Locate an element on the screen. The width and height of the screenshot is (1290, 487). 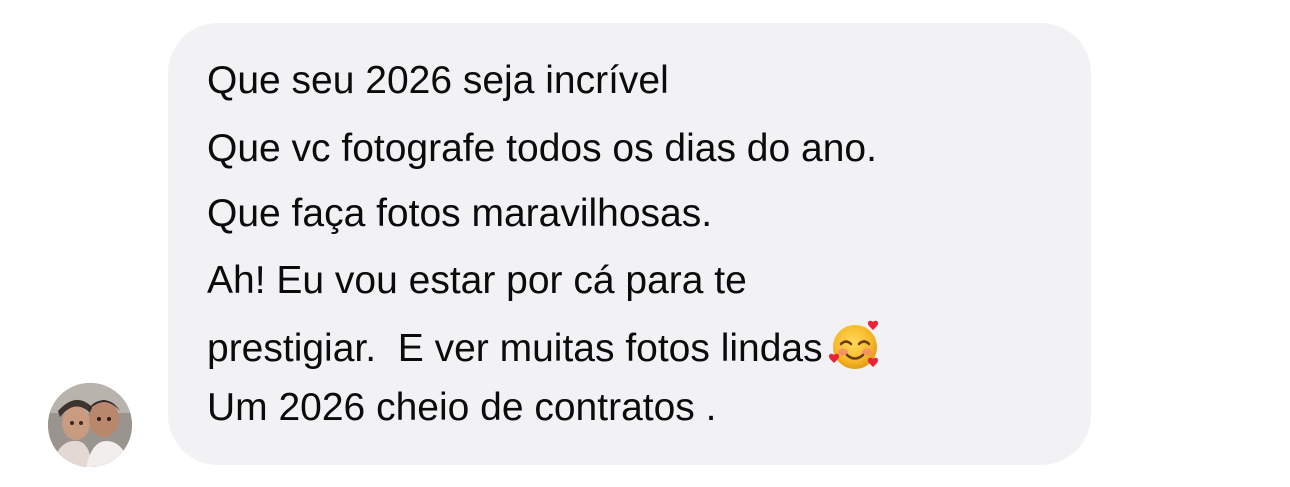
message-line: Que vc fotografe todos os dias do ano. is located at coordinates (542, 148).